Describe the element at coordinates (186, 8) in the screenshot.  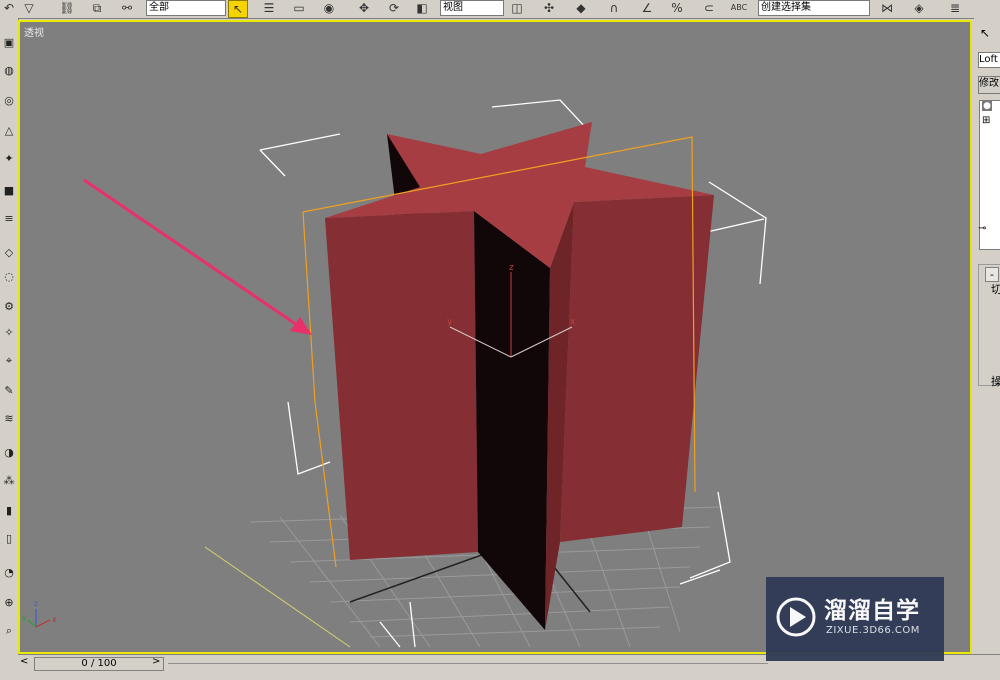
I see `selection-filter-combo: 全部` at that location.